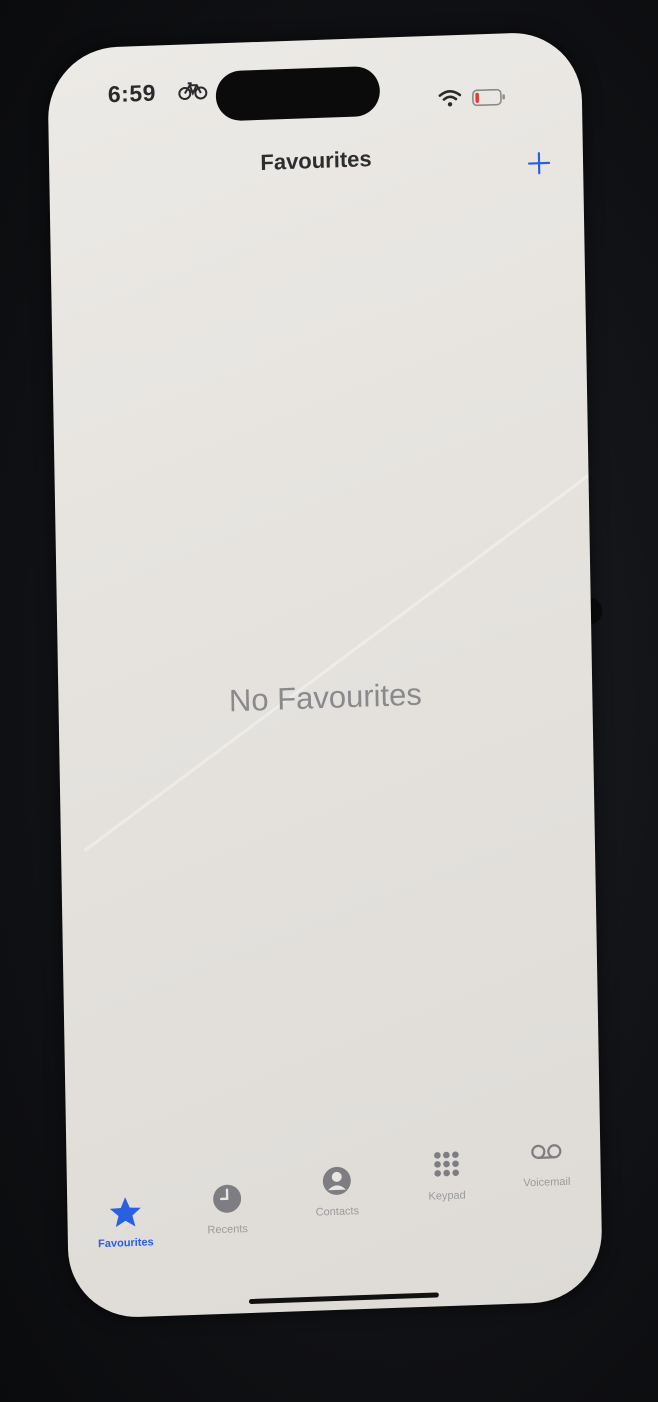 This screenshot has width=658, height=1402. What do you see at coordinates (316, 160) in the screenshot?
I see `page-title: Favourites` at bounding box center [316, 160].